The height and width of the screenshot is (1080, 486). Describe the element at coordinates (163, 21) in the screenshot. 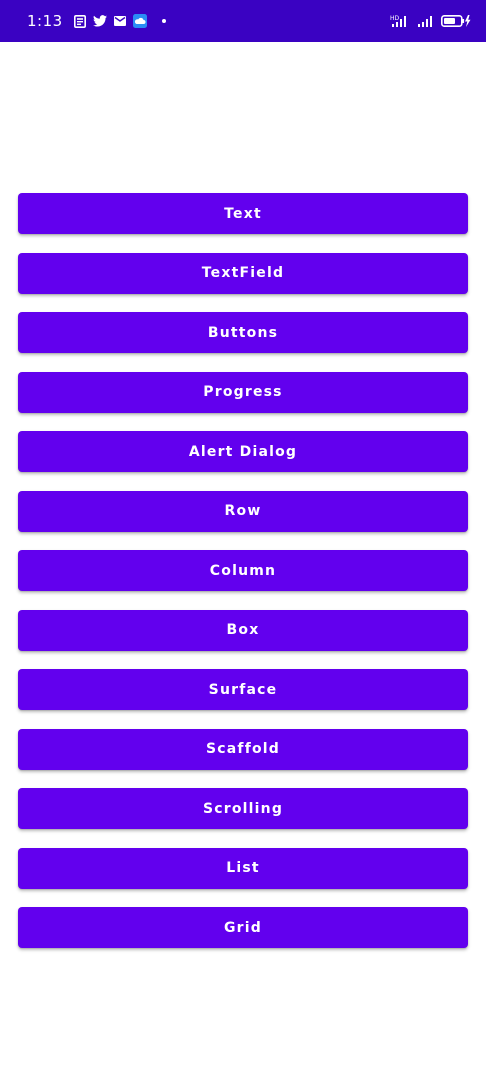

I see `notification-dot-icon` at that location.